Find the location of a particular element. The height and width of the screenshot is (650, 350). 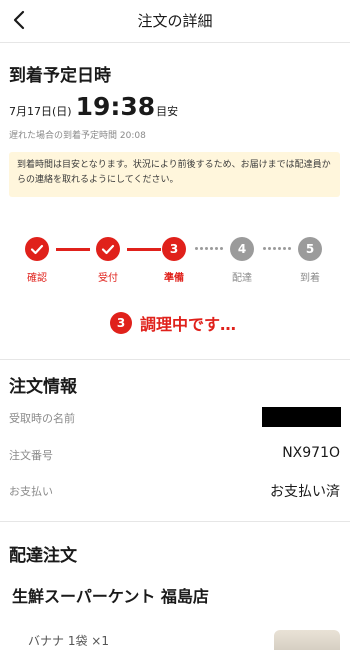

step-label-arrive: 到着 is located at coordinates (310, 278).